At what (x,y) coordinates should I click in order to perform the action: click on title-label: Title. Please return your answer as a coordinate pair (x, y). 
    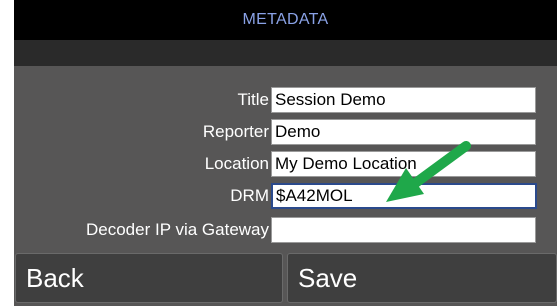
    Looking at the image, I should click on (253, 99).